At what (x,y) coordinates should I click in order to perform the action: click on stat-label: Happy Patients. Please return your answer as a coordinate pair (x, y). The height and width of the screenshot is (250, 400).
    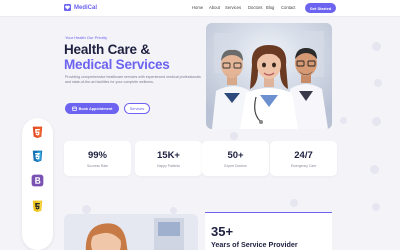
    Looking at the image, I should click on (168, 166).